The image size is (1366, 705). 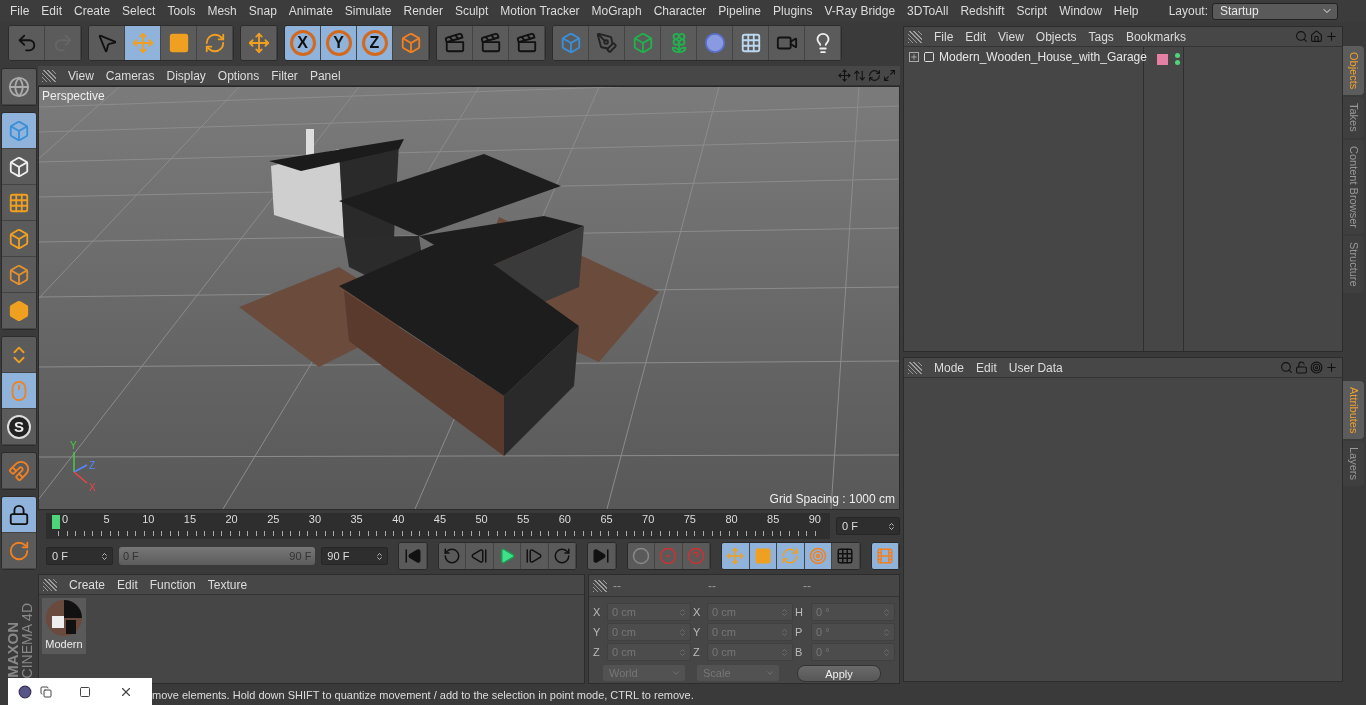 I want to click on layer-color-tag, so click(x=1162, y=59).